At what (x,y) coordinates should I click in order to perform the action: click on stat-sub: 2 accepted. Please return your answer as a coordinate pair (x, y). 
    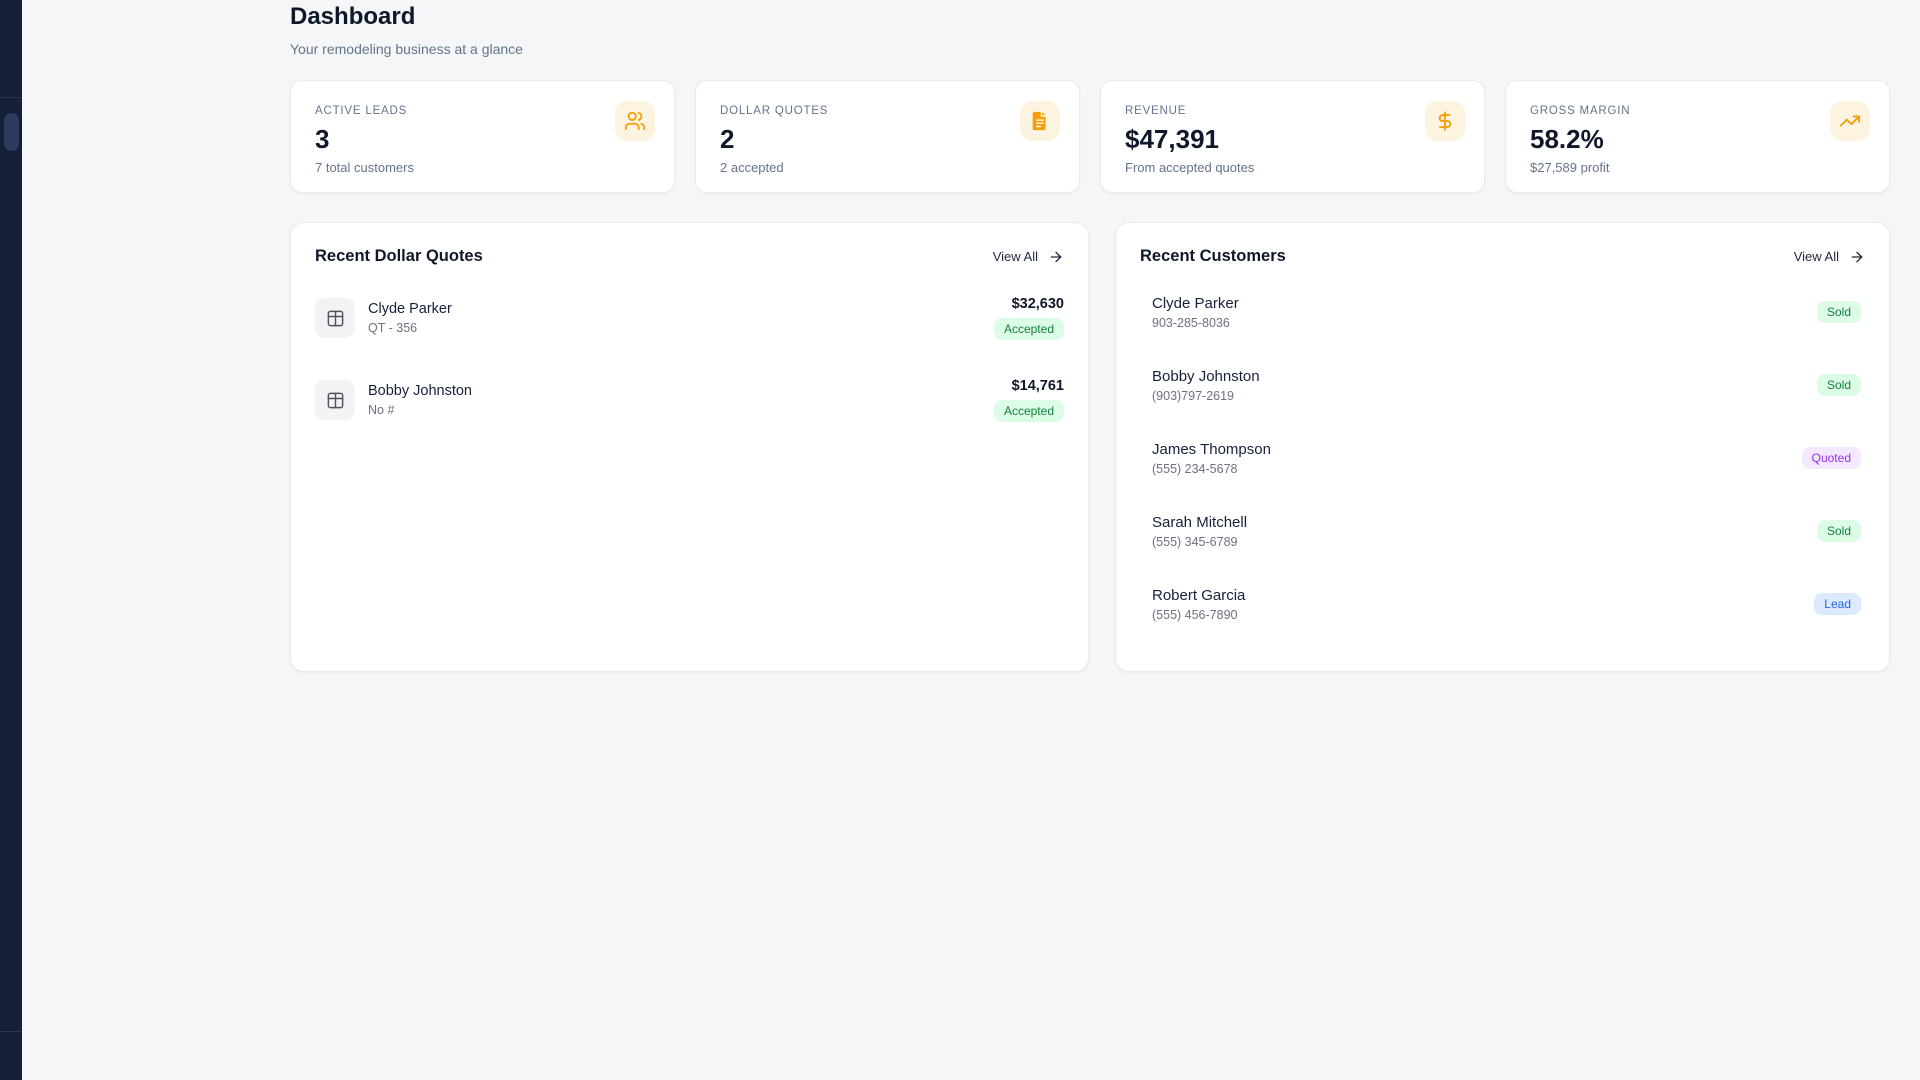
    Looking at the image, I should click on (752, 167).